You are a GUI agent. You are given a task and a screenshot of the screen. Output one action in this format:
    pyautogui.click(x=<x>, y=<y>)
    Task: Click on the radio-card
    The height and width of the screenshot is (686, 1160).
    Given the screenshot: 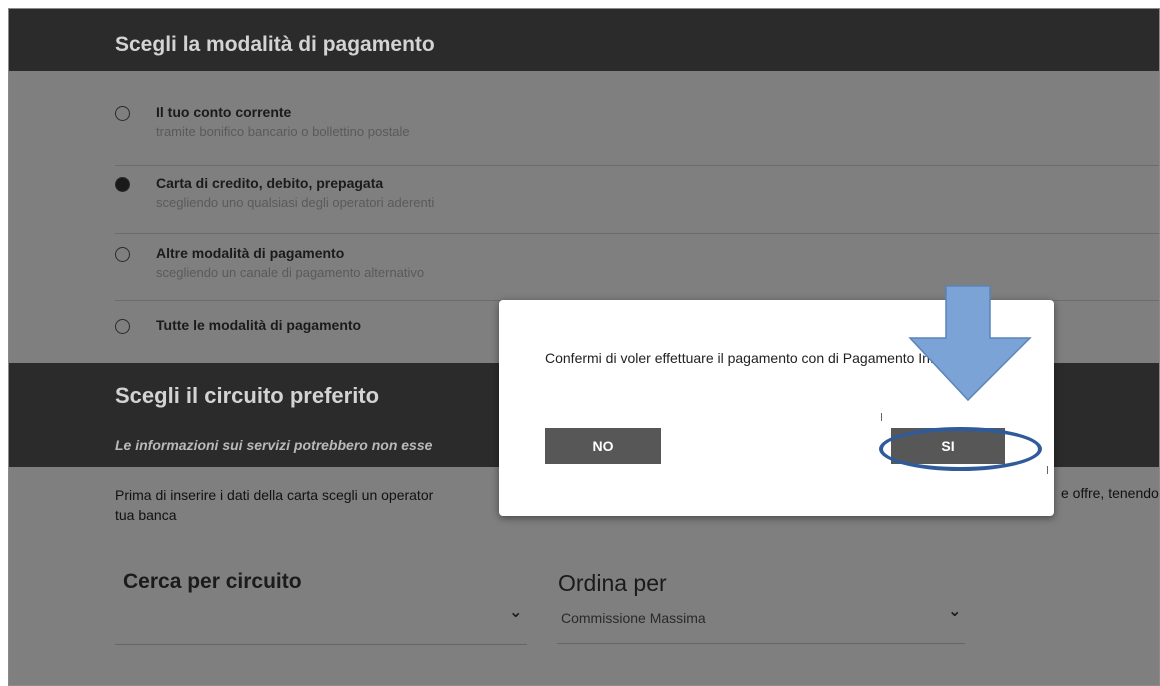 What is the action you would take?
    pyautogui.click(x=122, y=184)
    